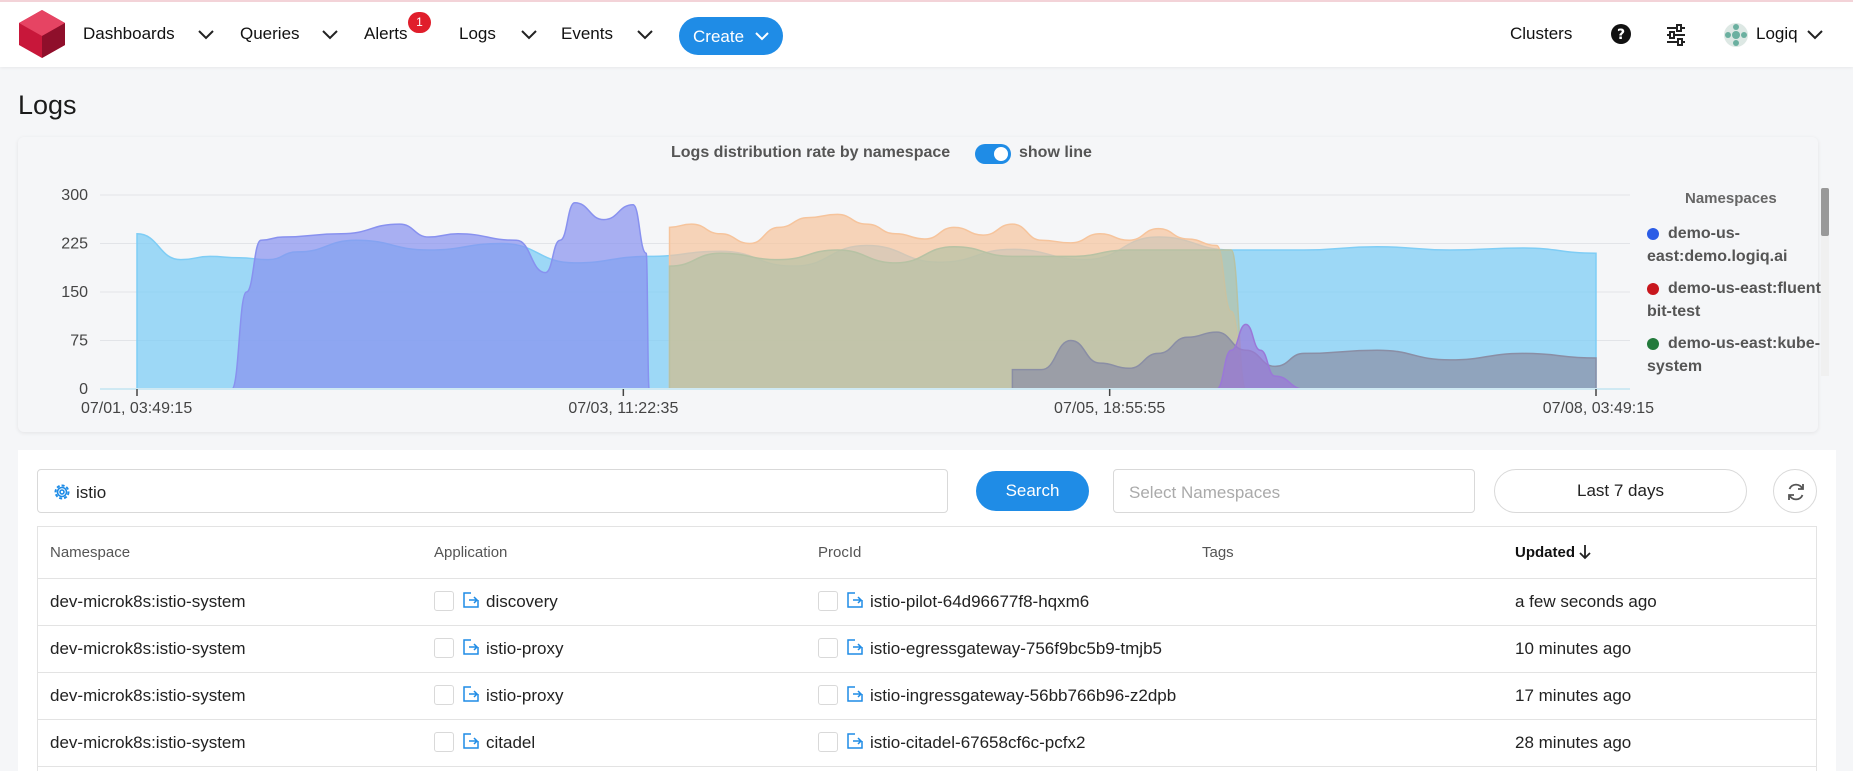 This screenshot has height=771, width=1853. What do you see at coordinates (811, 152) in the screenshot?
I see `chart-title: Logs distribution rate by namespace` at bounding box center [811, 152].